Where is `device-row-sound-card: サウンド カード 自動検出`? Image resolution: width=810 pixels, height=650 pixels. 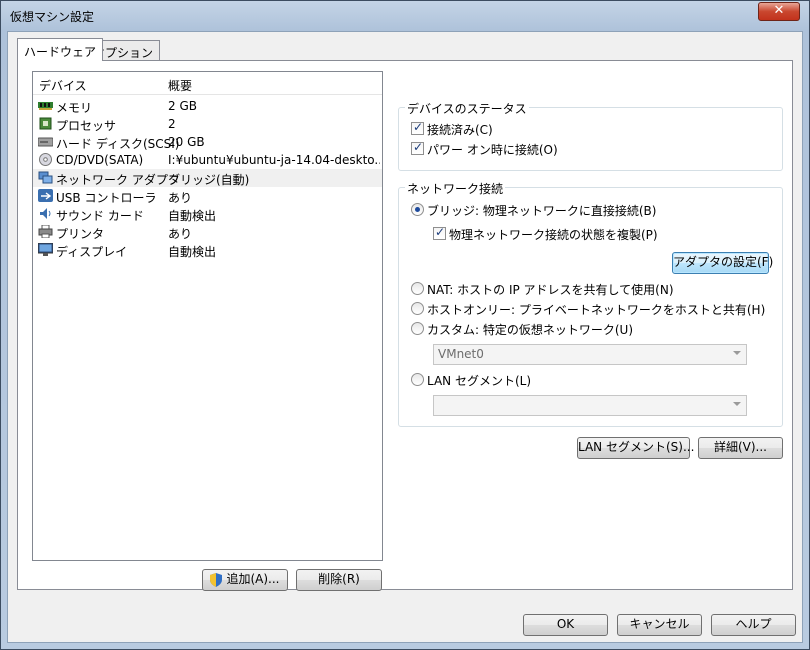 device-row-sound-card: サウンド カード 自動検出 is located at coordinates (207, 214).